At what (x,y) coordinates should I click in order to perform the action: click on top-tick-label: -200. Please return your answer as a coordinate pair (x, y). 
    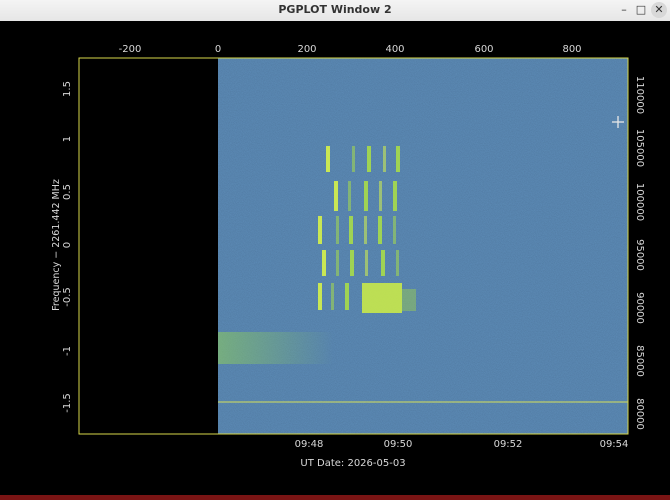
    Looking at the image, I should click on (130, 49).